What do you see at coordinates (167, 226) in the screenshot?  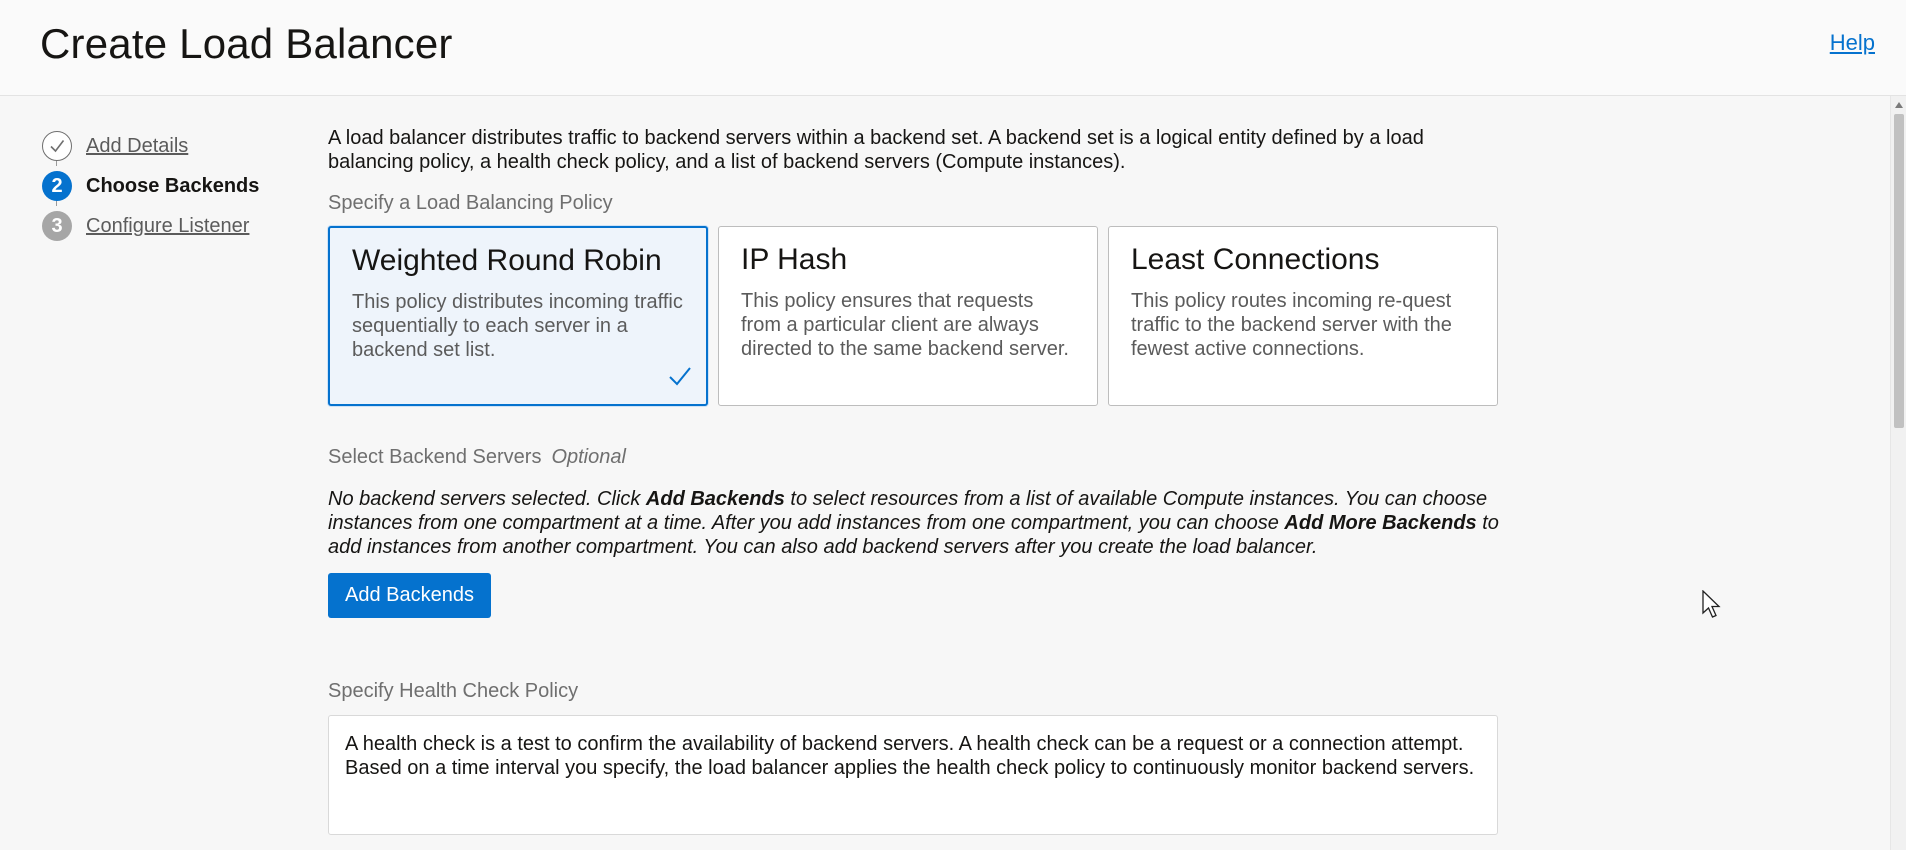 I see `step-label: Configure Listener` at bounding box center [167, 226].